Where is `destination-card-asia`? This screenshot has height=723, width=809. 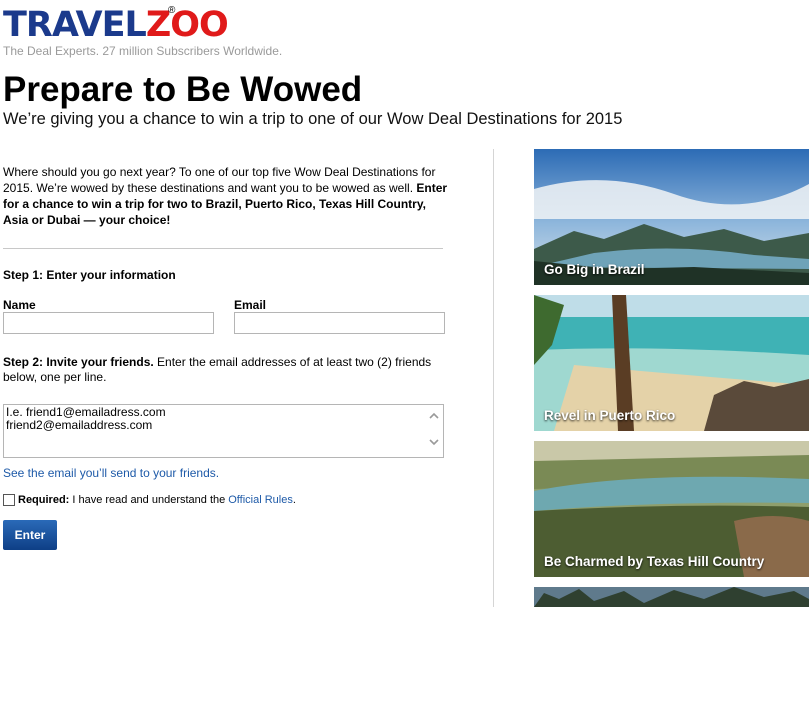 destination-card-asia is located at coordinates (671, 655).